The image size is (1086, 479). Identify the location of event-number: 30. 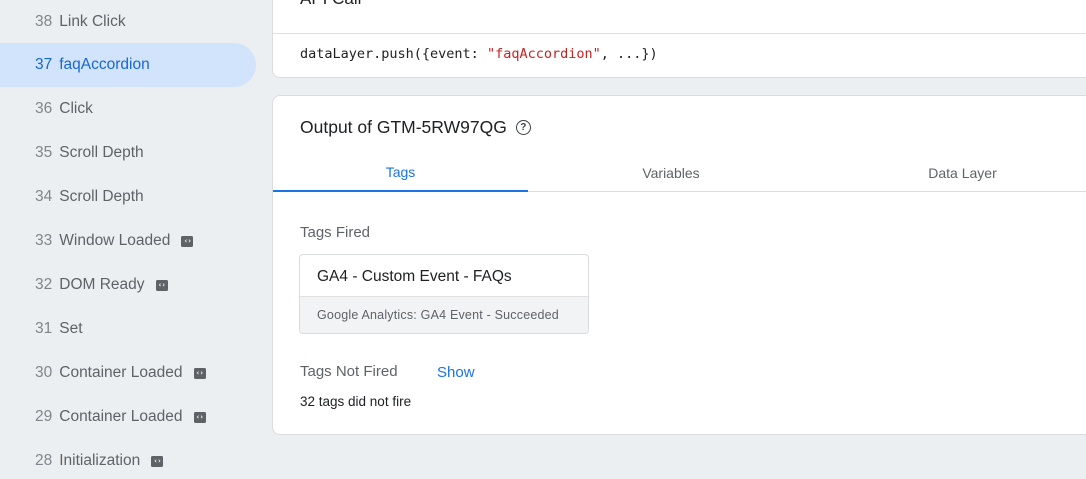
(44, 372).